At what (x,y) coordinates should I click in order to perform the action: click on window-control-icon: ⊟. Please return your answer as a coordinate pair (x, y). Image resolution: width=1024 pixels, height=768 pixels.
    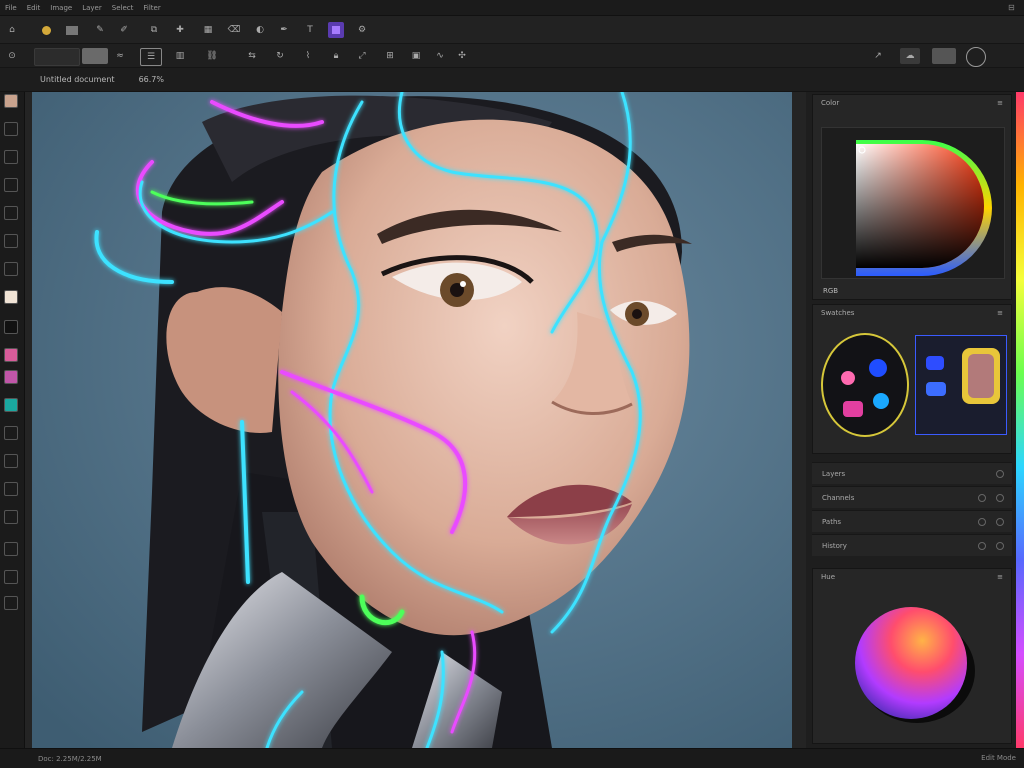
    Looking at the image, I should click on (1013, 8).